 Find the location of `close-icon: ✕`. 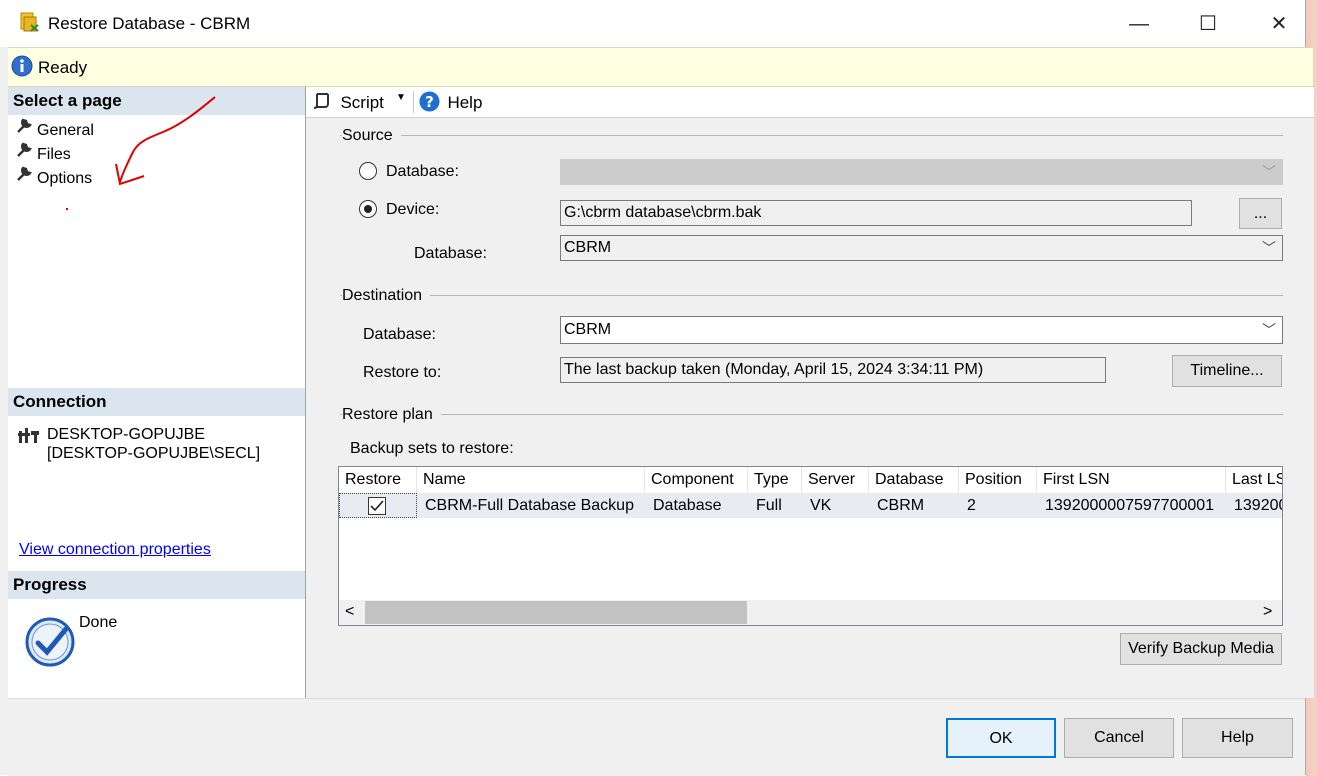

close-icon: ✕ is located at coordinates (1279, 24).